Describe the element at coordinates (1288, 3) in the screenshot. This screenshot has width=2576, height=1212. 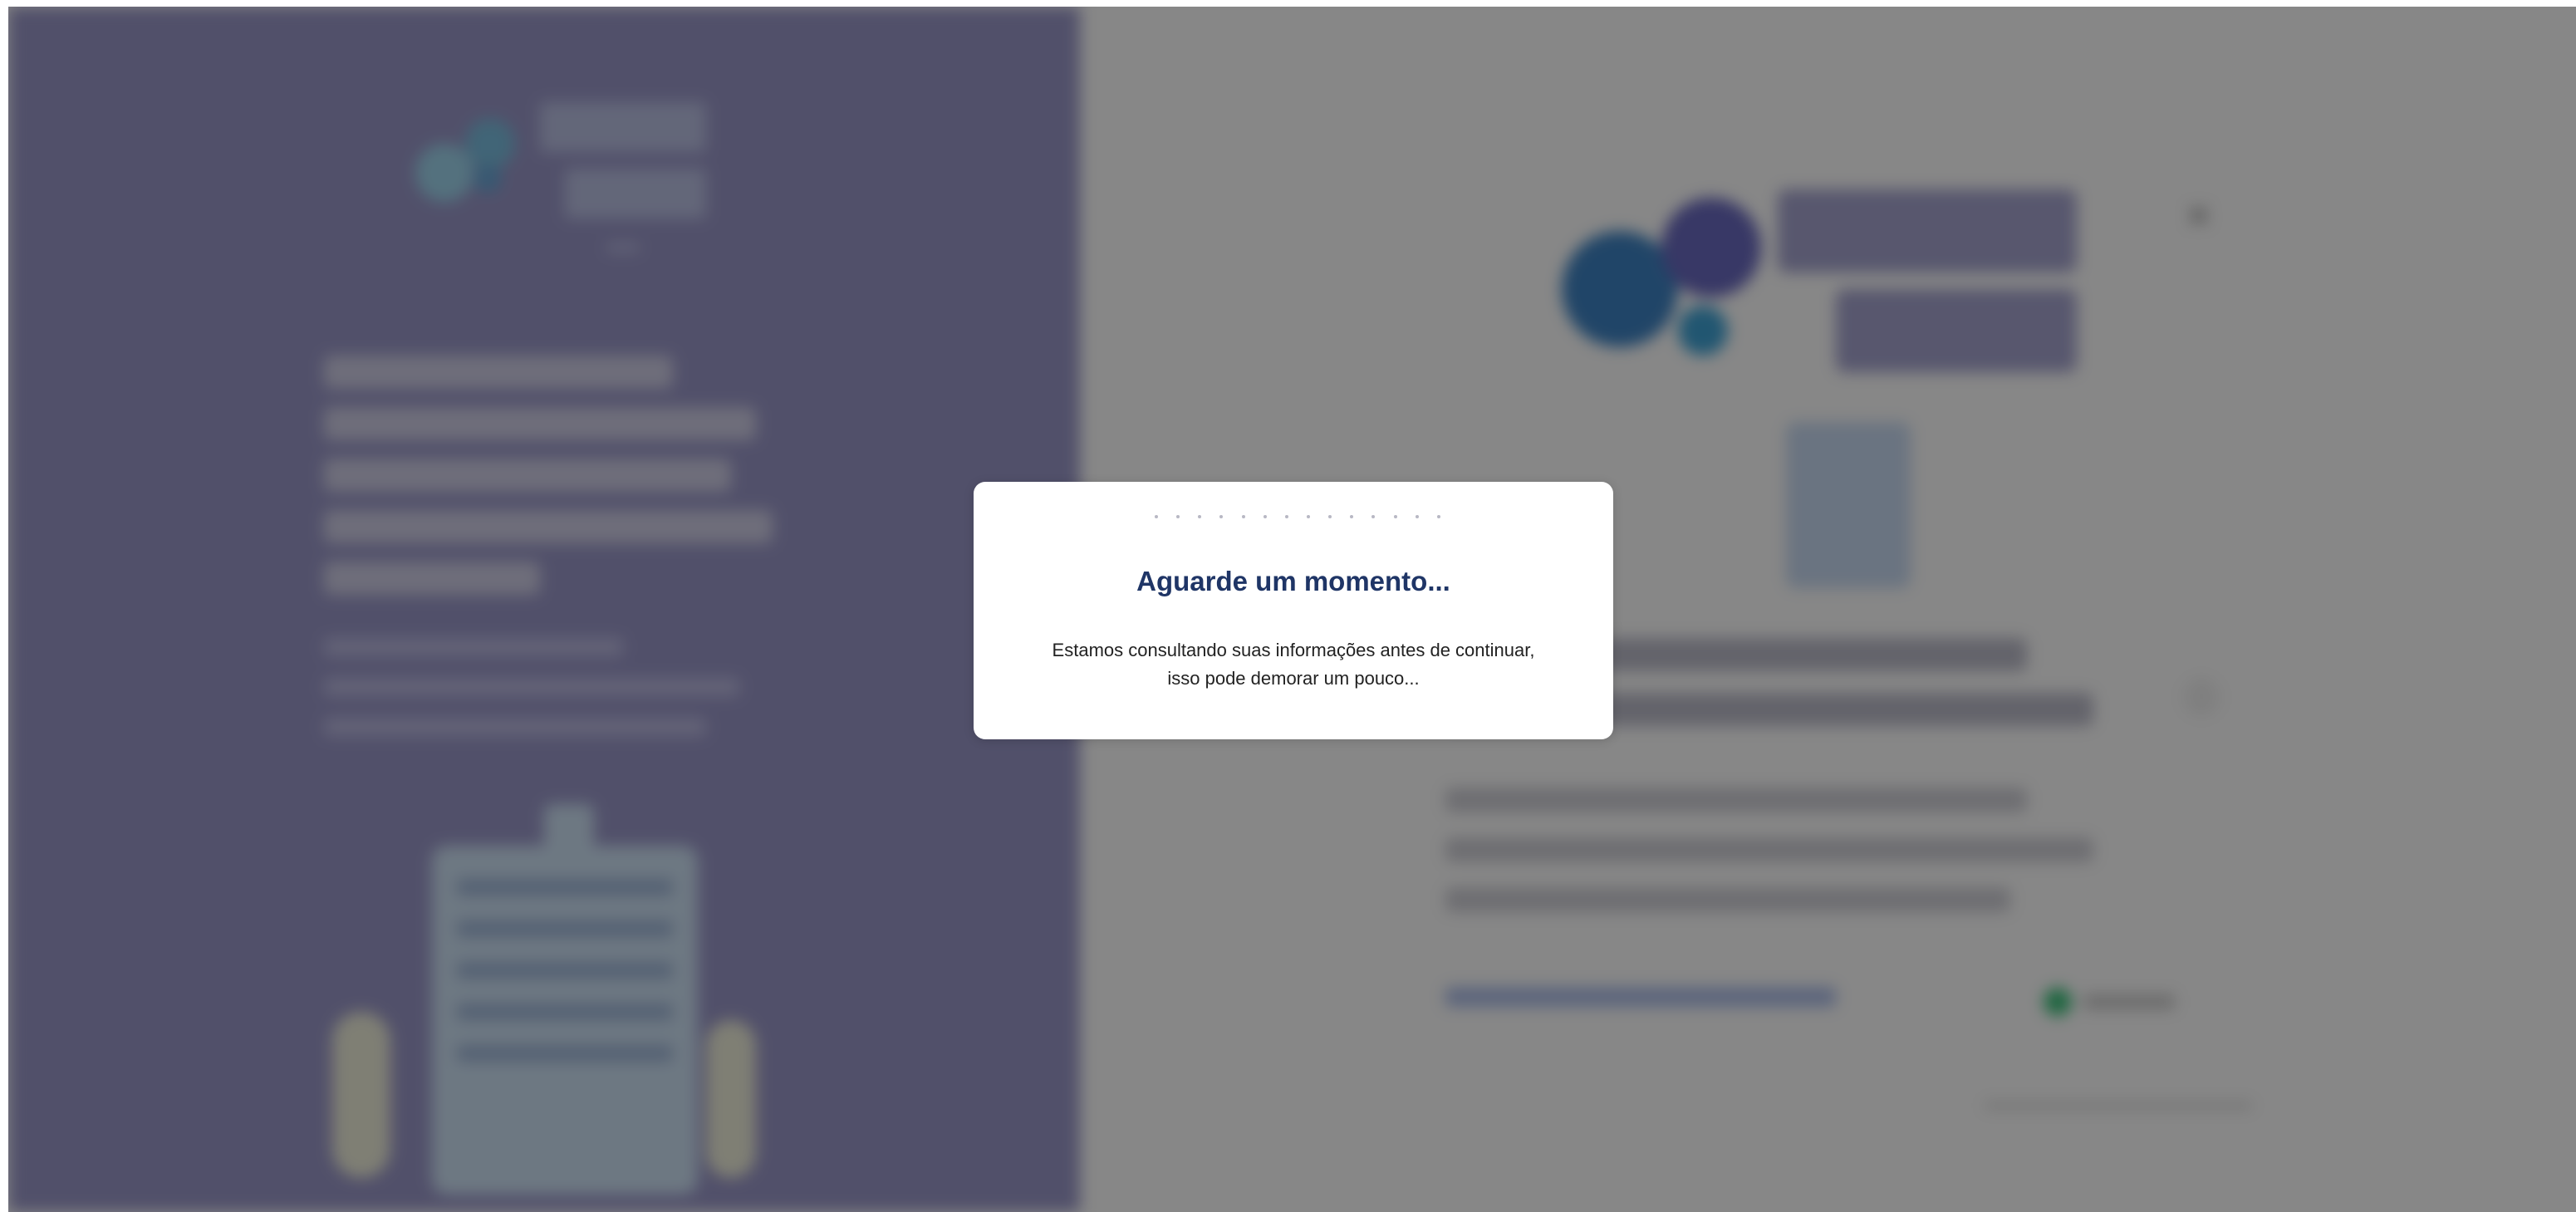
I see `page-edge-top` at that location.